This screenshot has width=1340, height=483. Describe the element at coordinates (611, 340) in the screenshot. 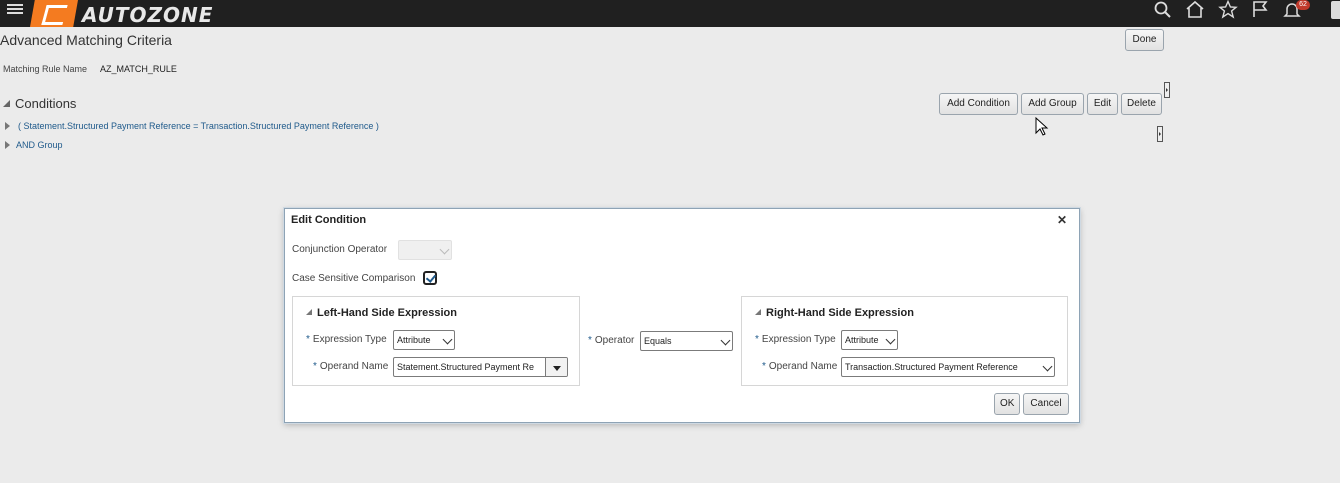

I see `operator-label: * Operator` at that location.